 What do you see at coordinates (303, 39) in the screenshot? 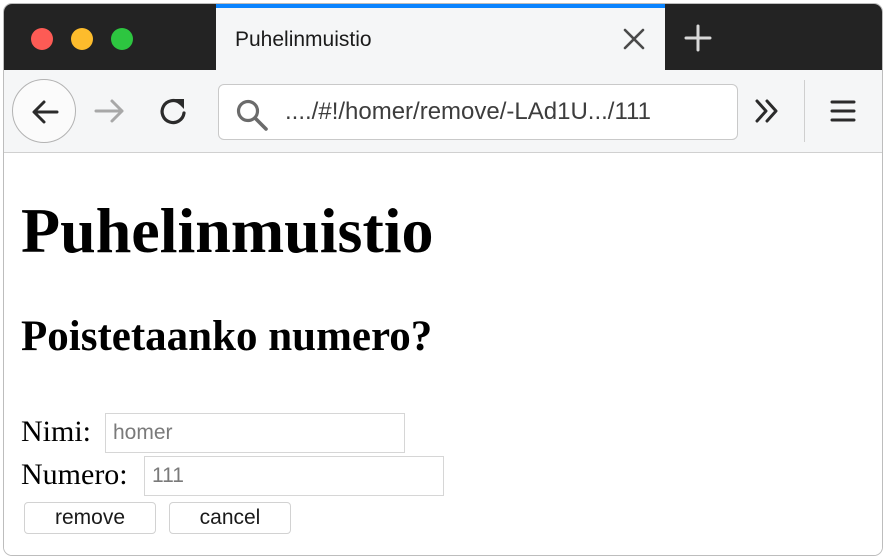
I see `tab-title: Puhelinmuistio` at bounding box center [303, 39].